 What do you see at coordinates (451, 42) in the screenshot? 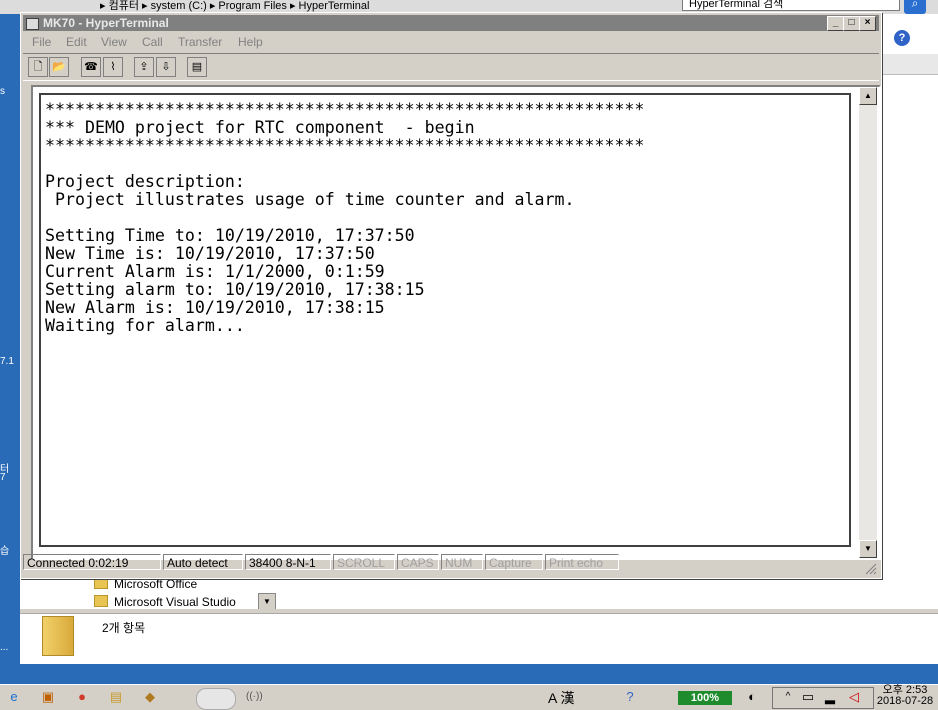
I see `menu-bar: File Edit View Call Transfer Help` at bounding box center [451, 42].